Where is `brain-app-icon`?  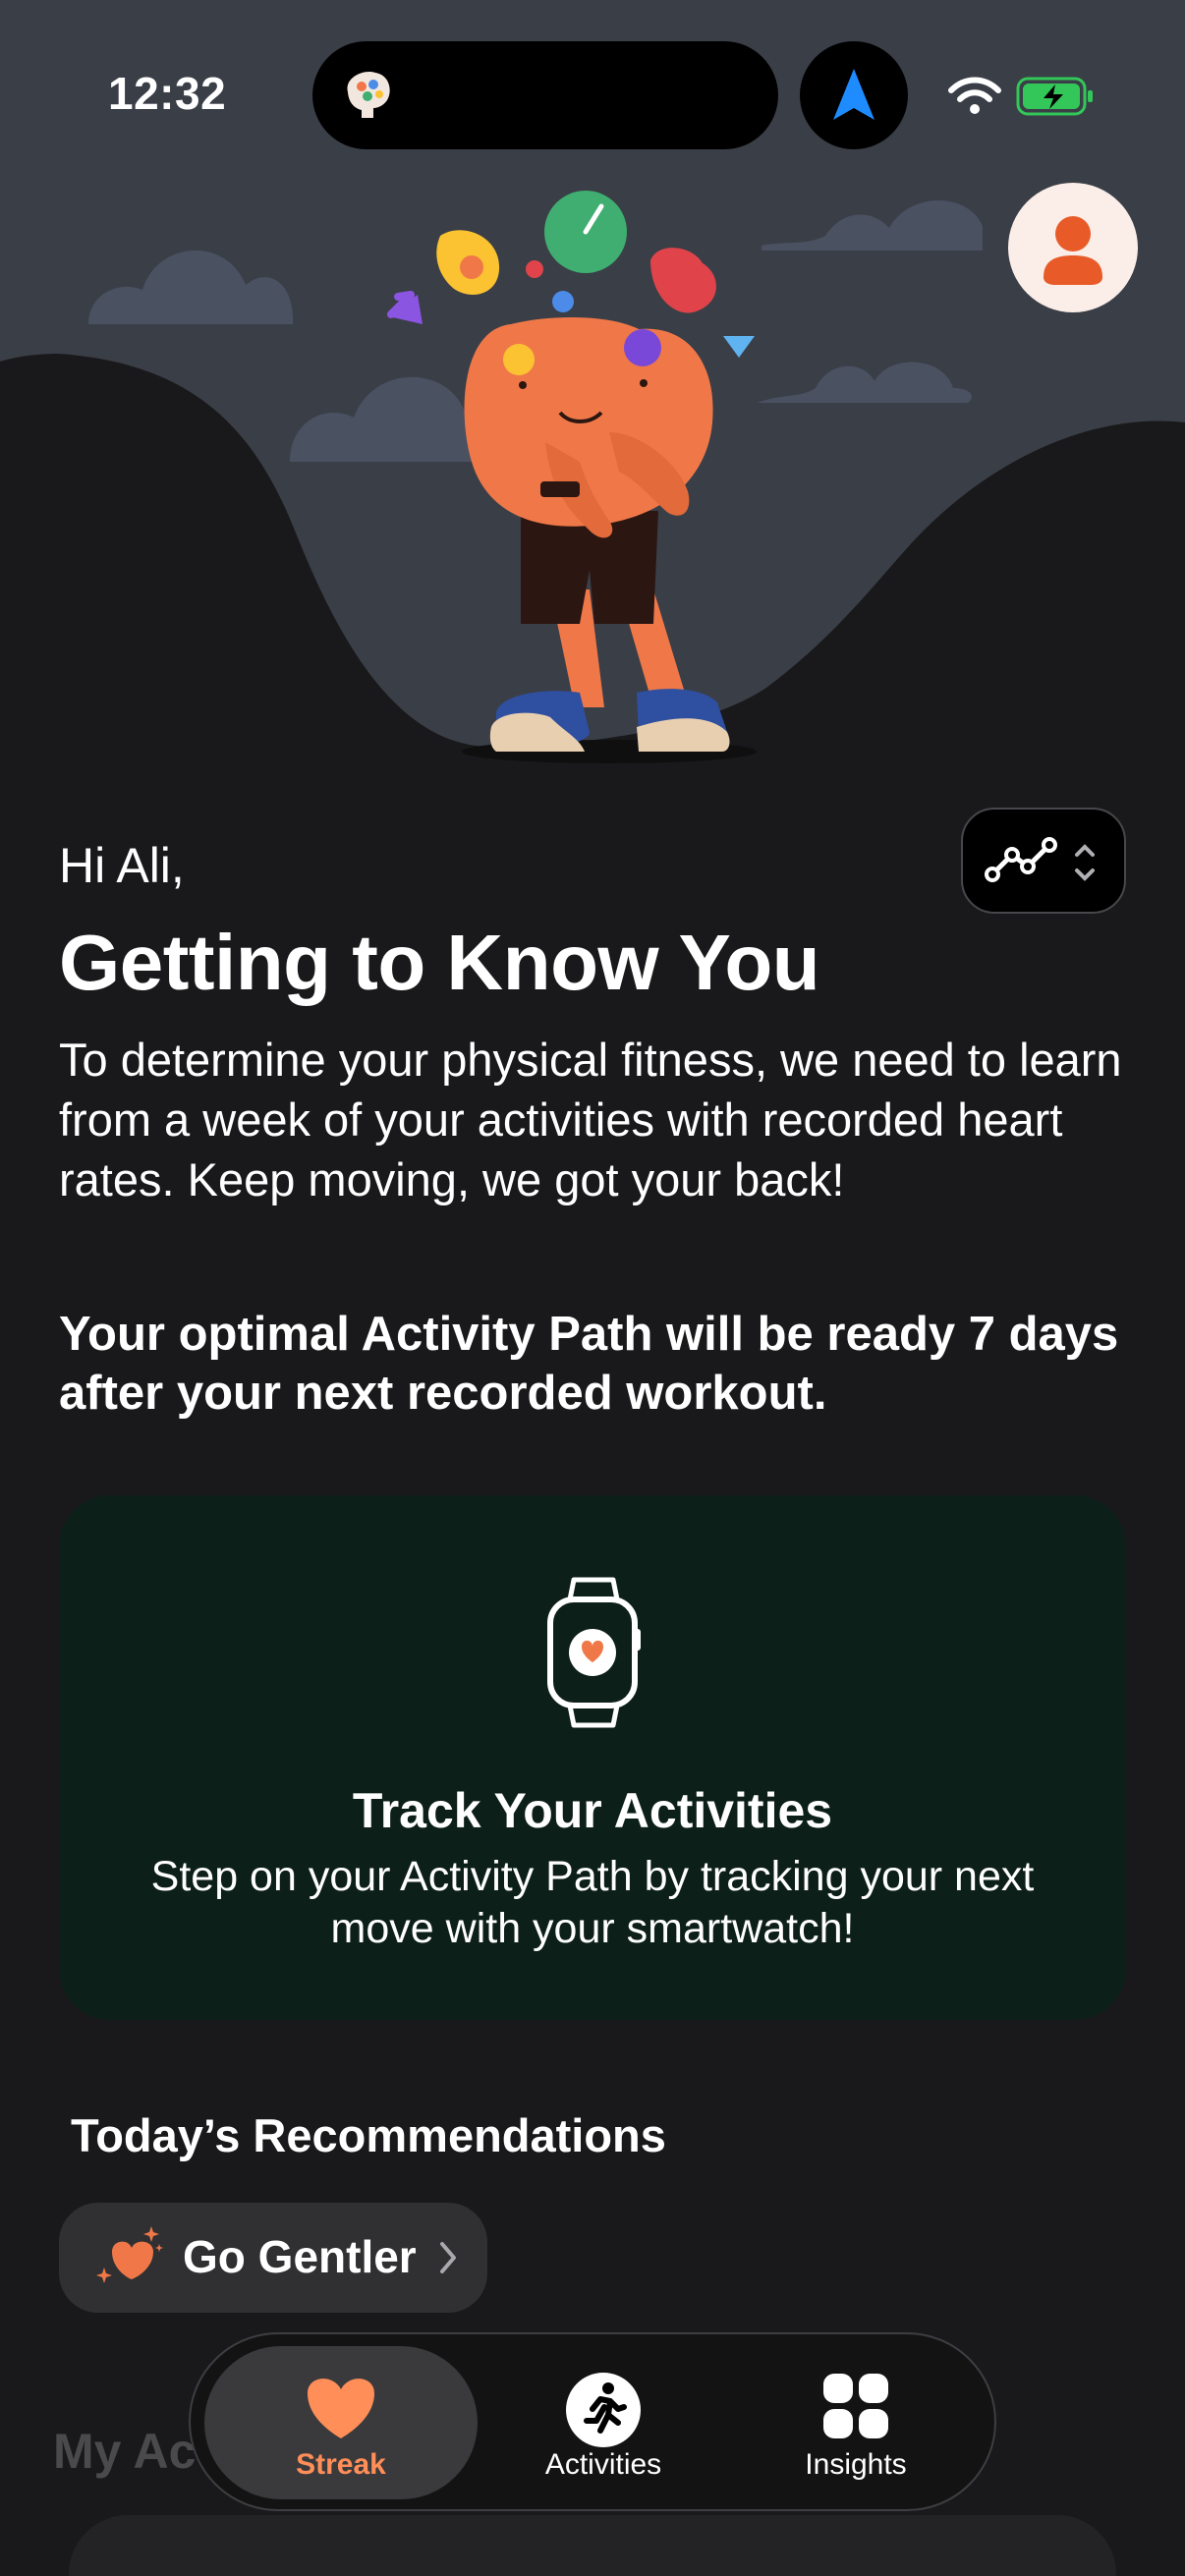
brain-app-icon is located at coordinates (369, 95).